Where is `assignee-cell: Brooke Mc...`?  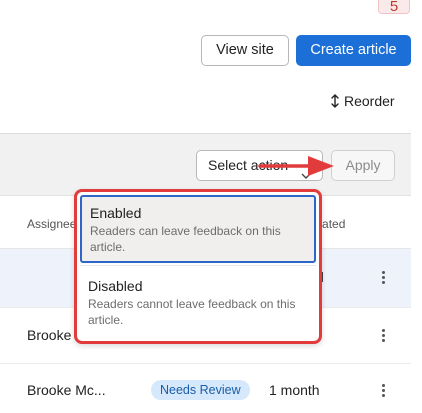
assignee-cell: Brooke Mc... is located at coordinates (66, 390).